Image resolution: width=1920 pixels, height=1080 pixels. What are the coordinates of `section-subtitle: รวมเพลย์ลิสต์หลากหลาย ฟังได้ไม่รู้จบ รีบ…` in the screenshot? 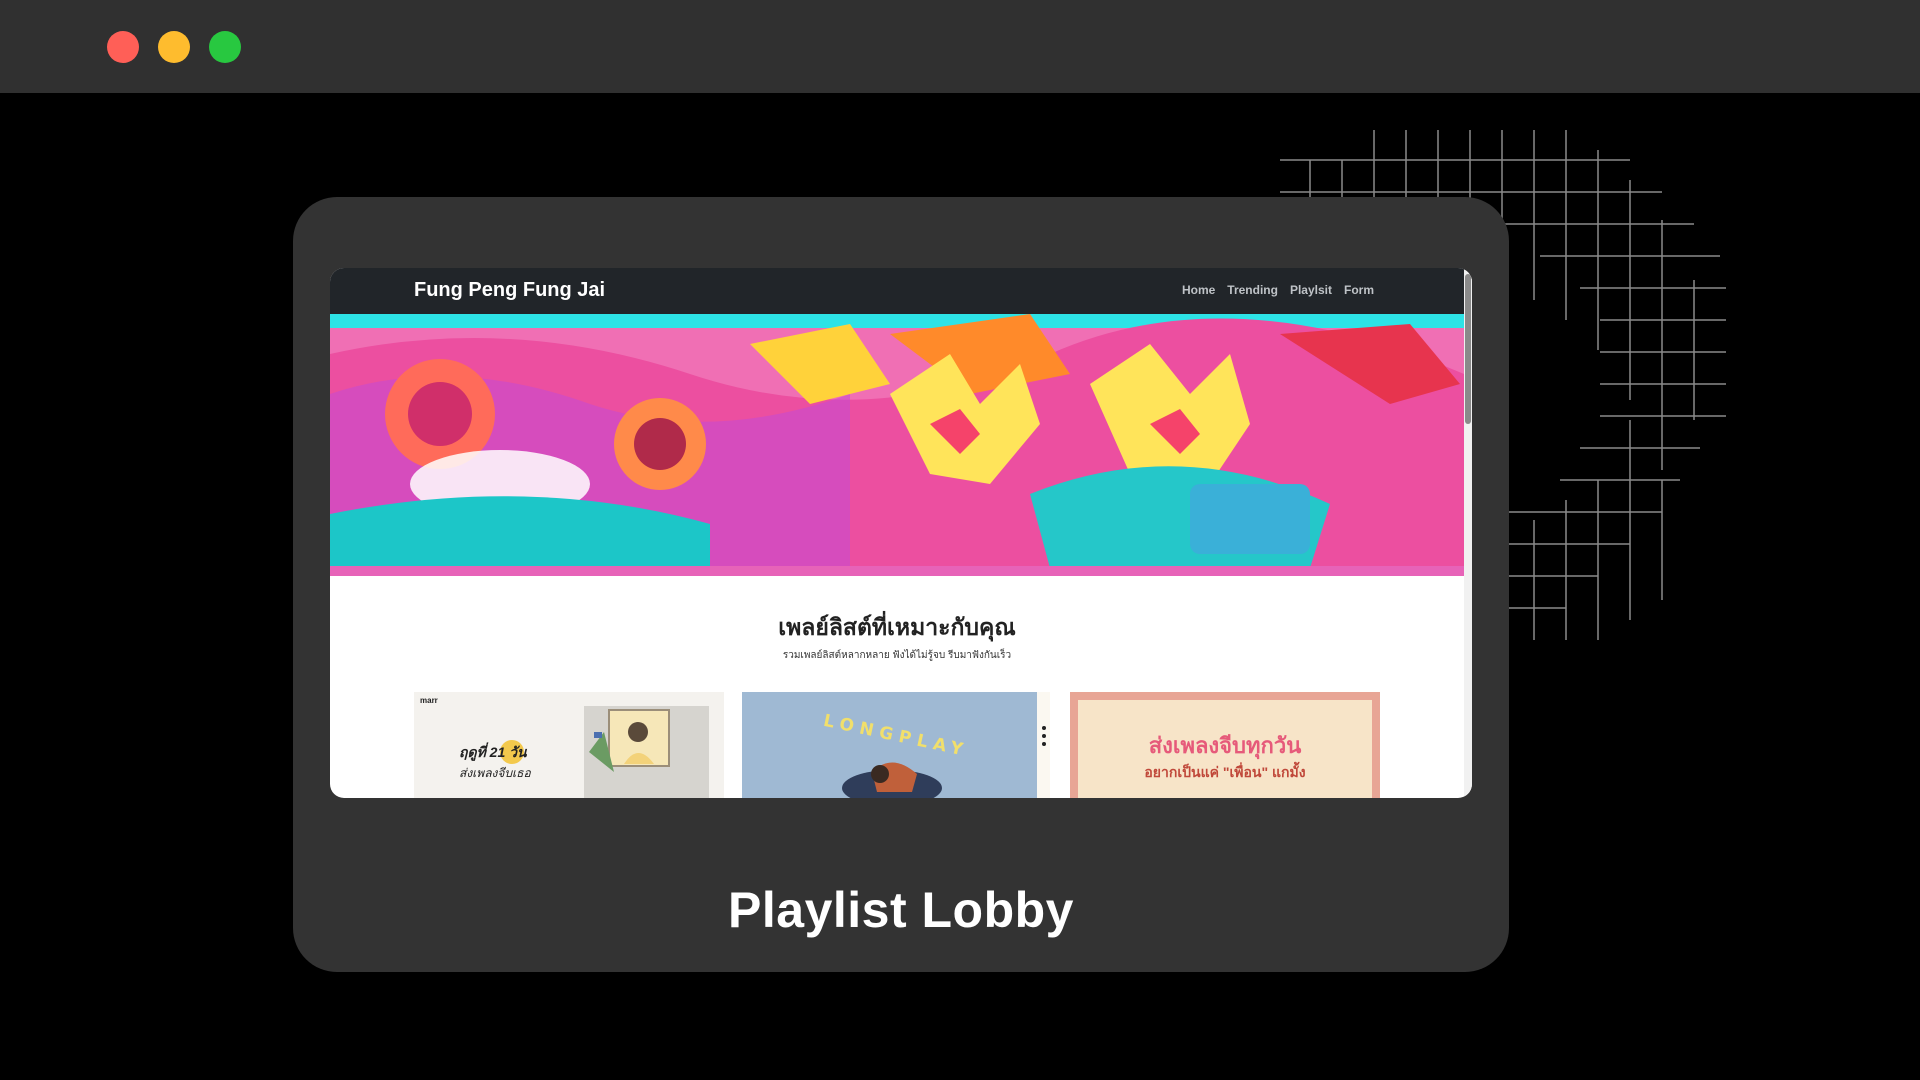 It's located at (897, 655).